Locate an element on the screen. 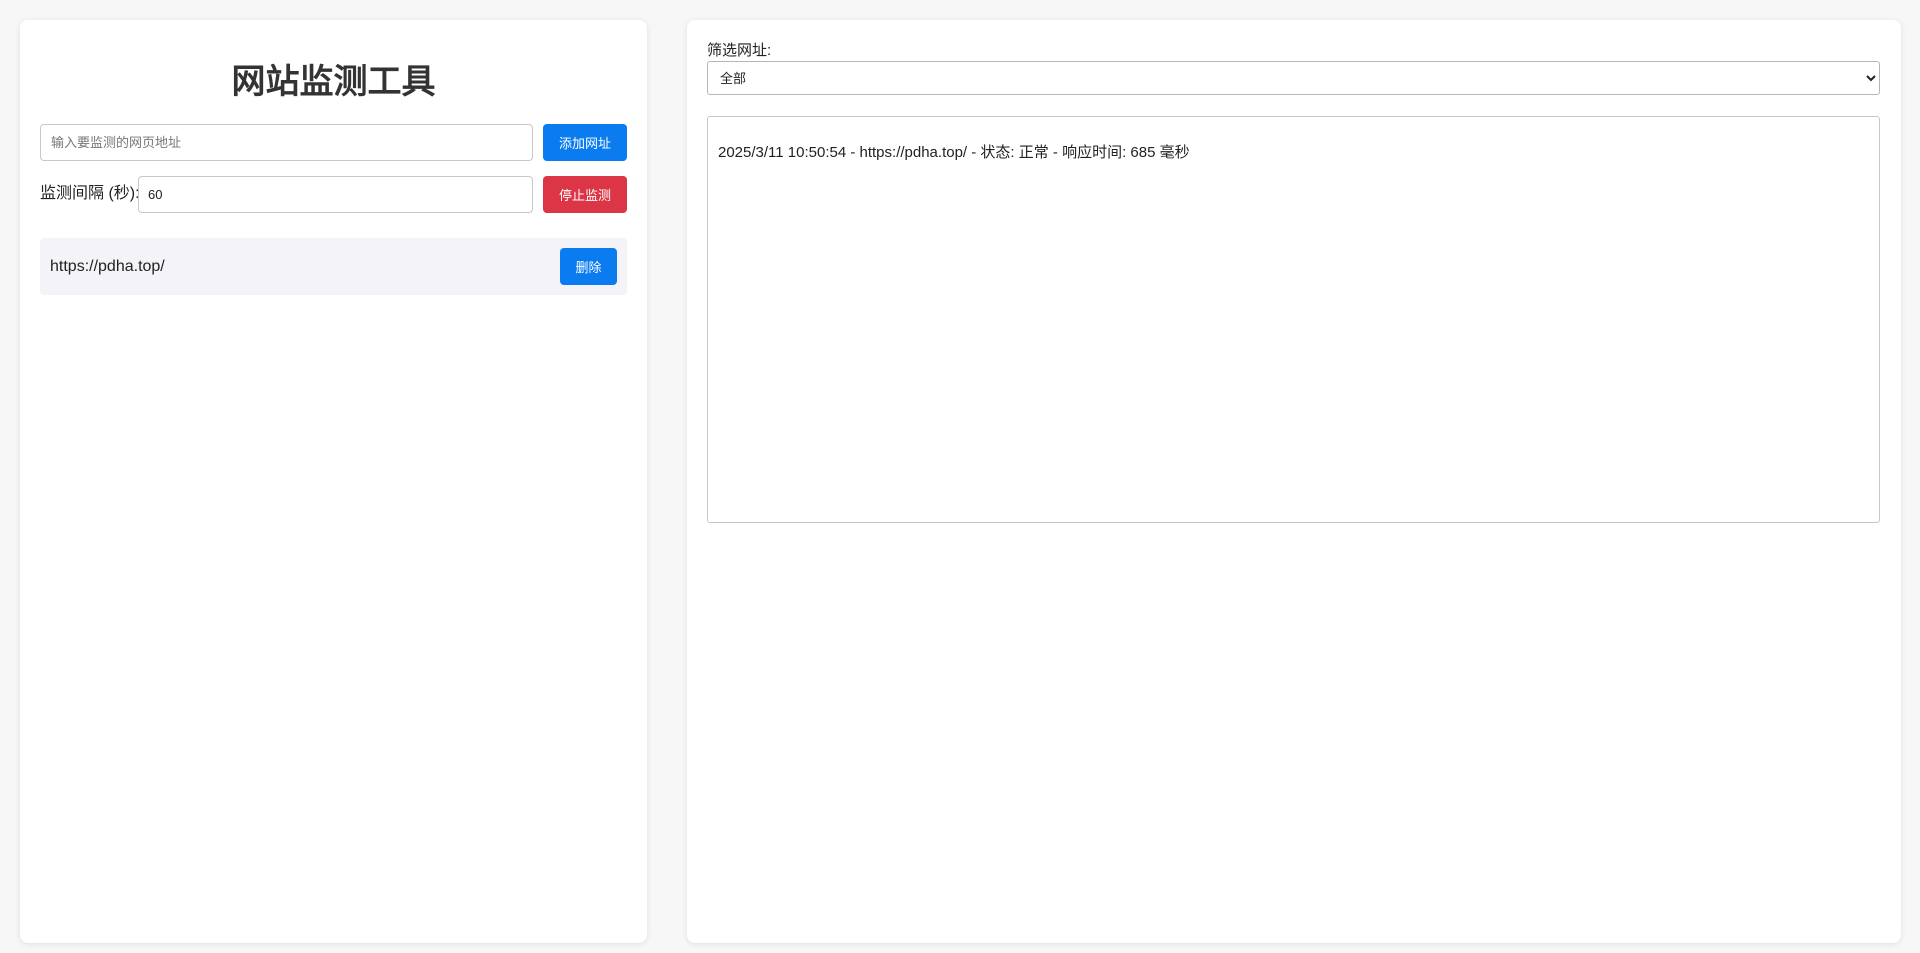  monitored-url-list: https://pdha.top/ 删除 is located at coordinates (333, 266).